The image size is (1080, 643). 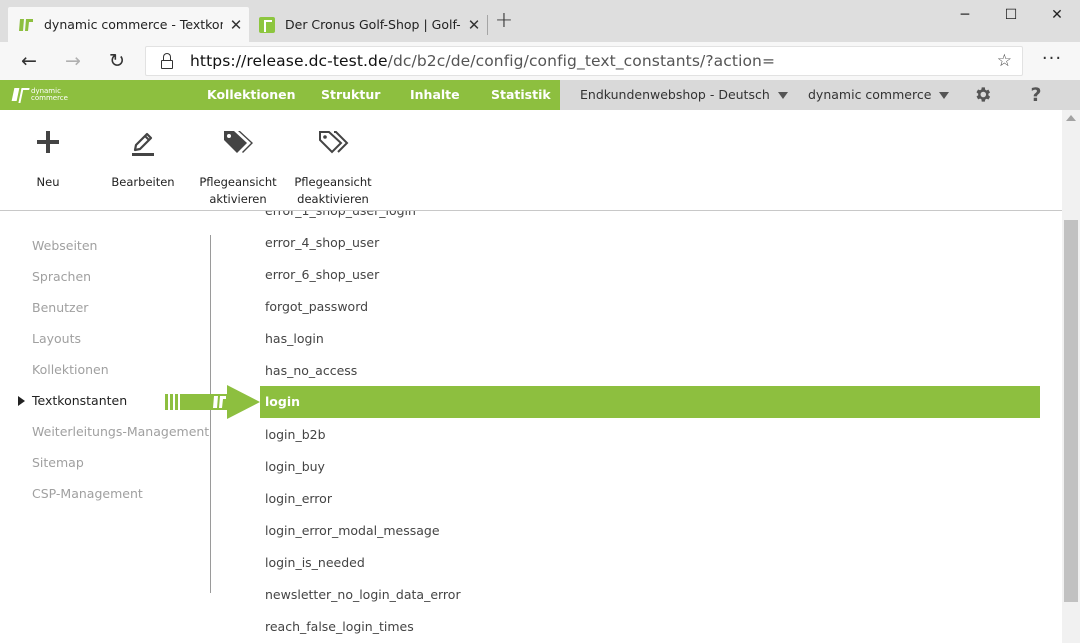 I want to click on maximize-button: ☐, so click(x=1011, y=15).